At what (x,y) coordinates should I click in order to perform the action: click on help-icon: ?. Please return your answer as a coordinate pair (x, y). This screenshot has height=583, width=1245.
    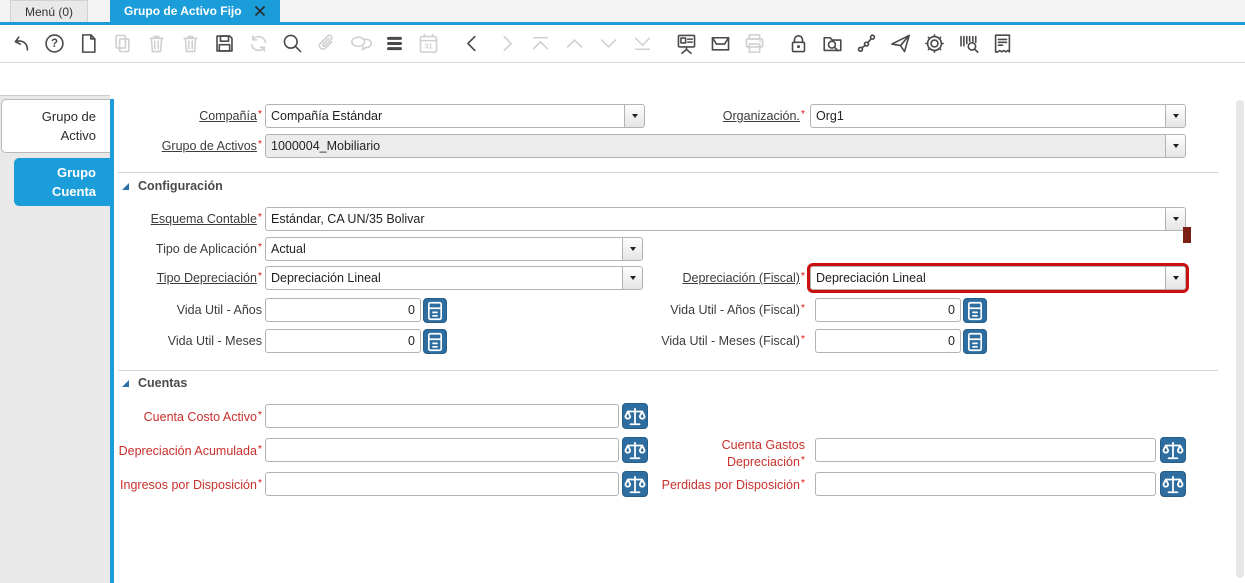
    Looking at the image, I should click on (54, 43).